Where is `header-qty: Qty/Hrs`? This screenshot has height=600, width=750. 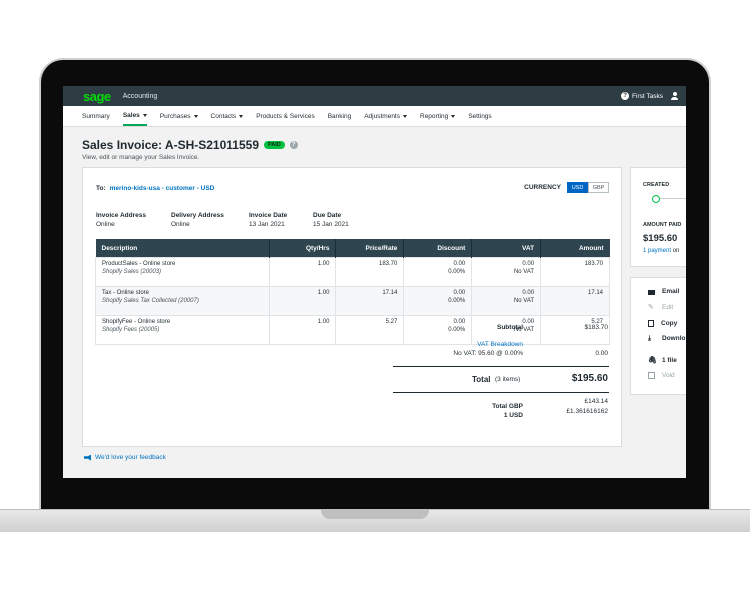
header-qty: Qty/Hrs is located at coordinates (303, 248).